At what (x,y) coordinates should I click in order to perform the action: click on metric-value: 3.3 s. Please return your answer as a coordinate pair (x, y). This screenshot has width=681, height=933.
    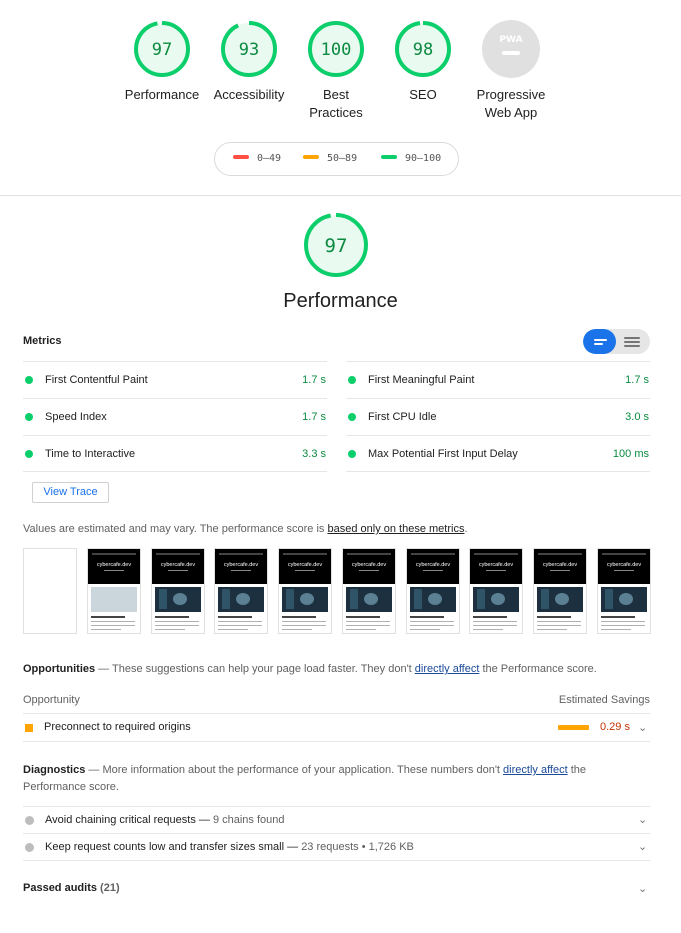
    Looking at the image, I should click on (314, 454).